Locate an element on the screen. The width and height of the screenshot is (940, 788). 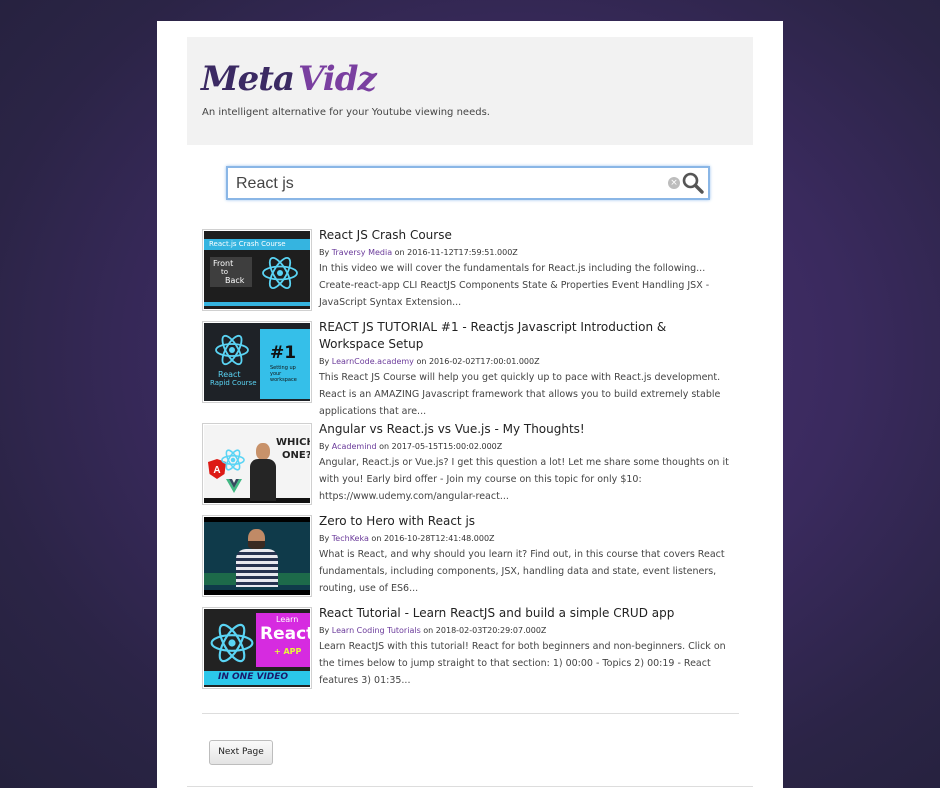
search-box: × is located at coordinates (468, 183).